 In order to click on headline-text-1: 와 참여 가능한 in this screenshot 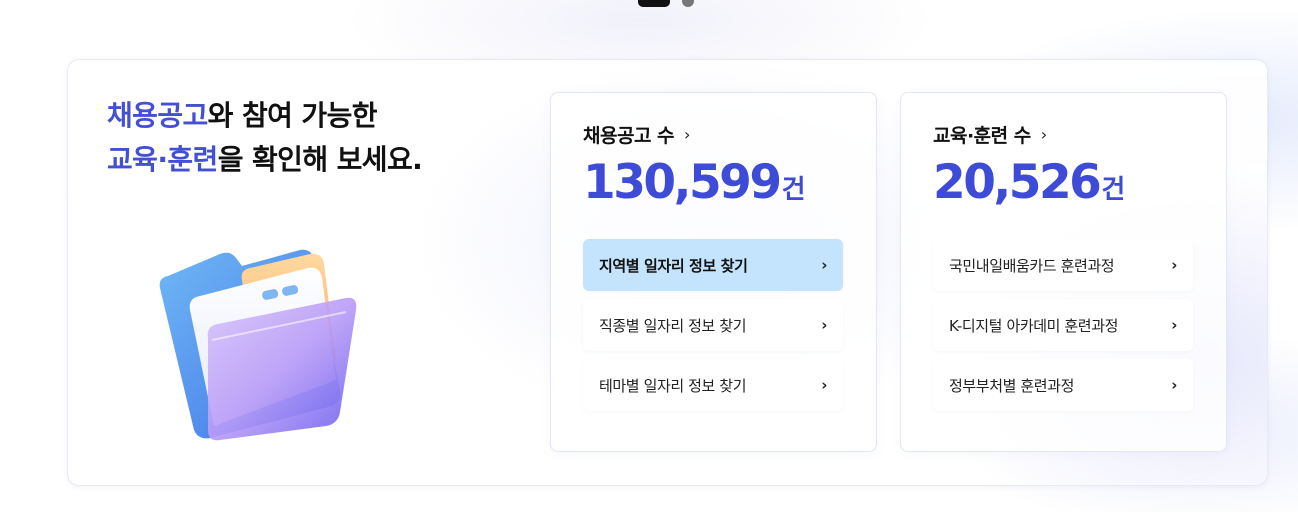, I will do `click(292, 115)`.